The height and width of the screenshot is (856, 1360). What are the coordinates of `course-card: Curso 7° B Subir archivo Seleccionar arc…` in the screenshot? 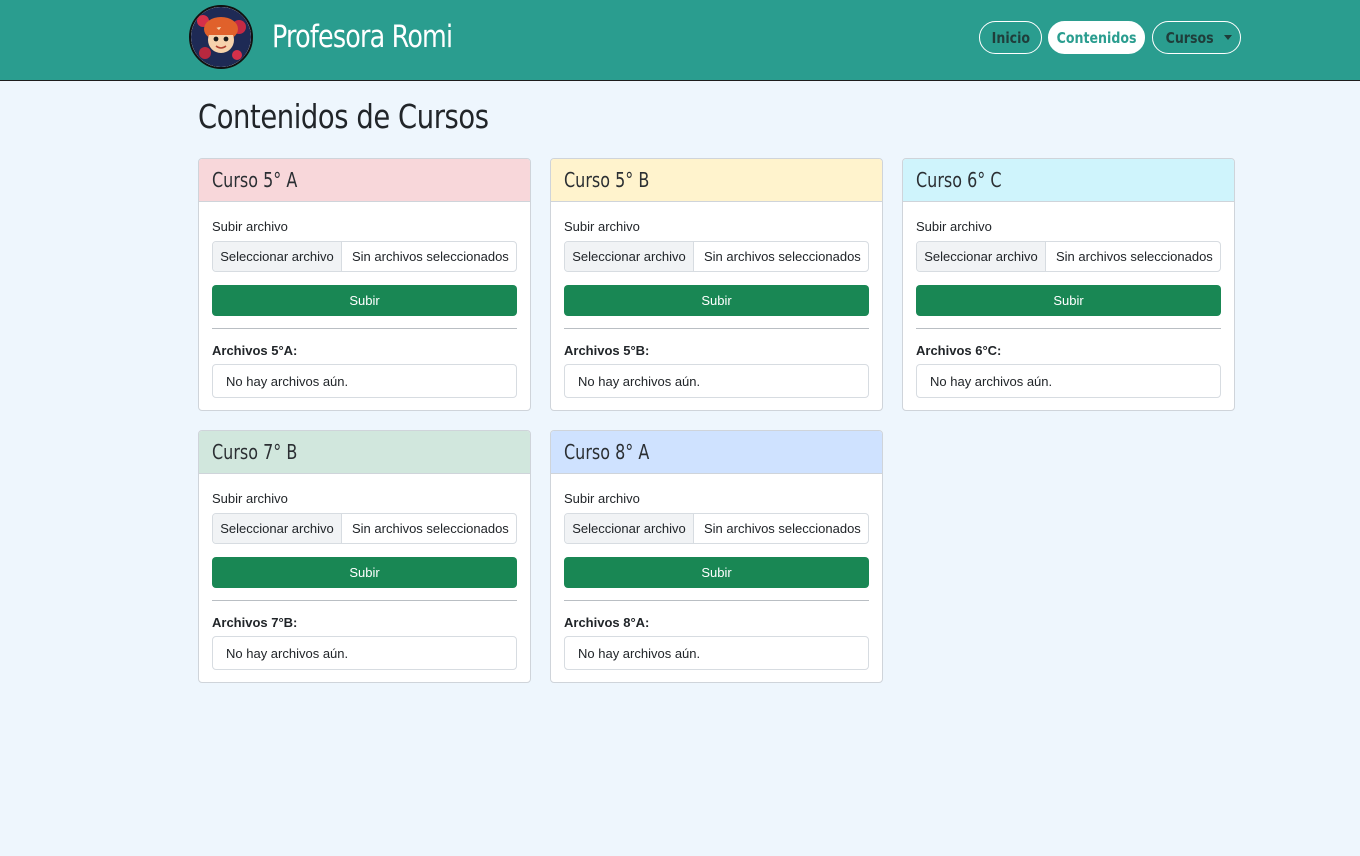 It's located at (364, 556).